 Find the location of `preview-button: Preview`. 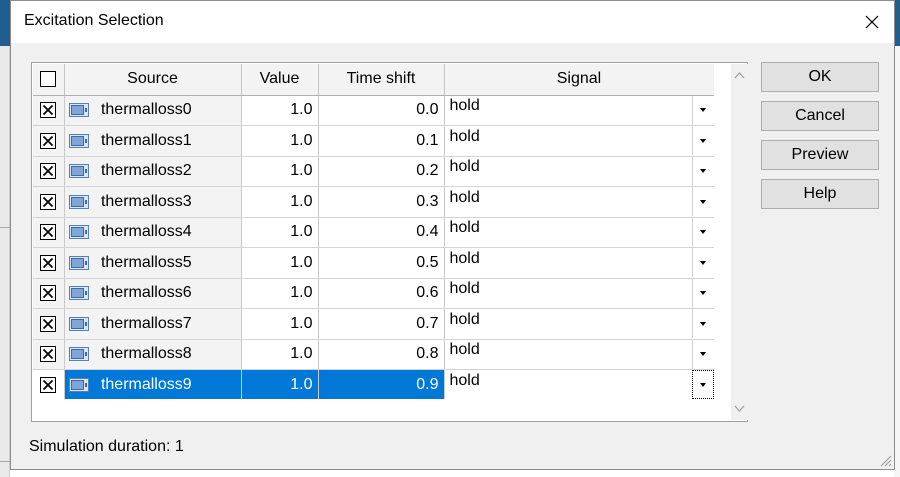

preview-button: Preview is located at coordinates (820, 155).